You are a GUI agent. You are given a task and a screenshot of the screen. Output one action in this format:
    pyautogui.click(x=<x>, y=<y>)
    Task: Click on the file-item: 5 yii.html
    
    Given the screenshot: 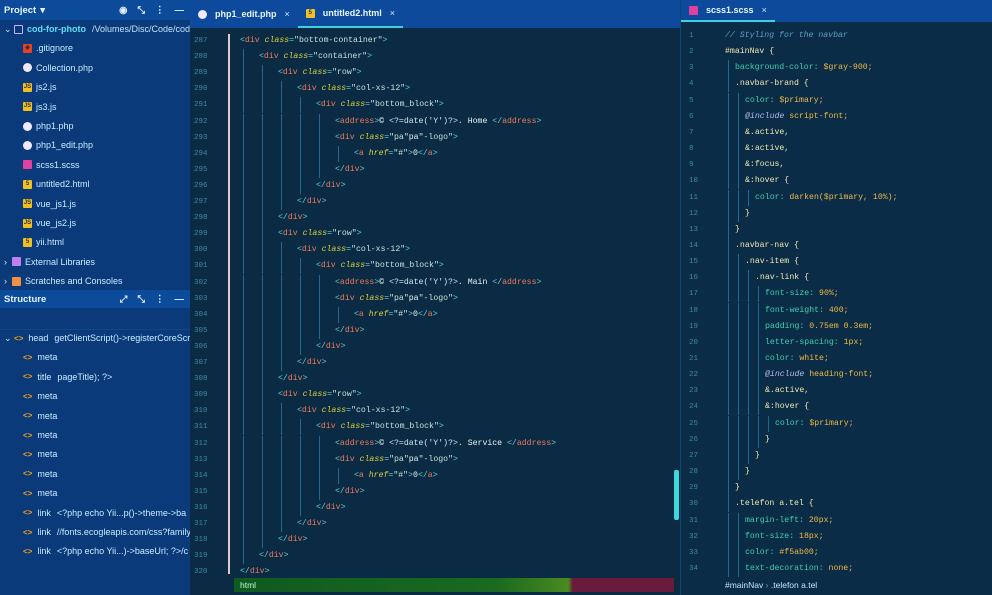 What is the action you would take?
    pyautogui.click(x=95, y=242)
    